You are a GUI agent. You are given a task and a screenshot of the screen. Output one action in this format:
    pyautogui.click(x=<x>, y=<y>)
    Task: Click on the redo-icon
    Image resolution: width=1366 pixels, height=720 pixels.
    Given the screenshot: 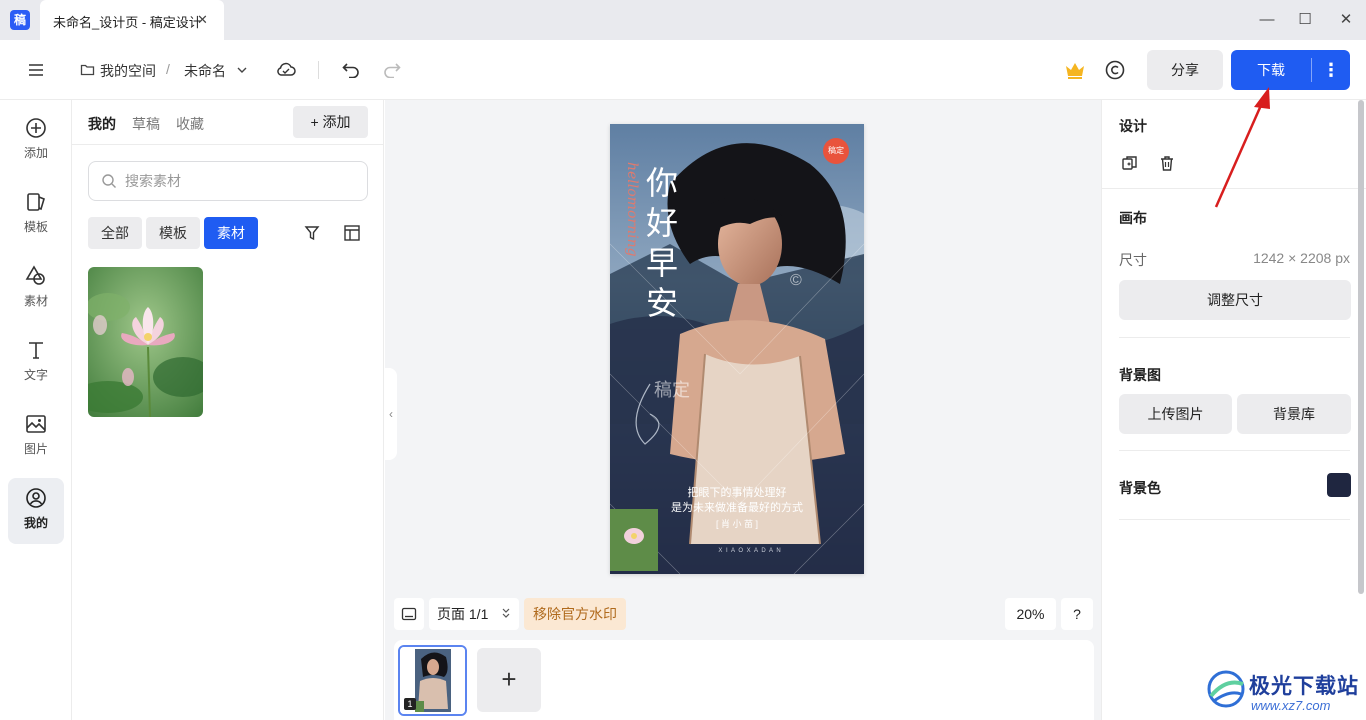 What is the action you would take?
    pyautogui.click(x=392, y=69)
    